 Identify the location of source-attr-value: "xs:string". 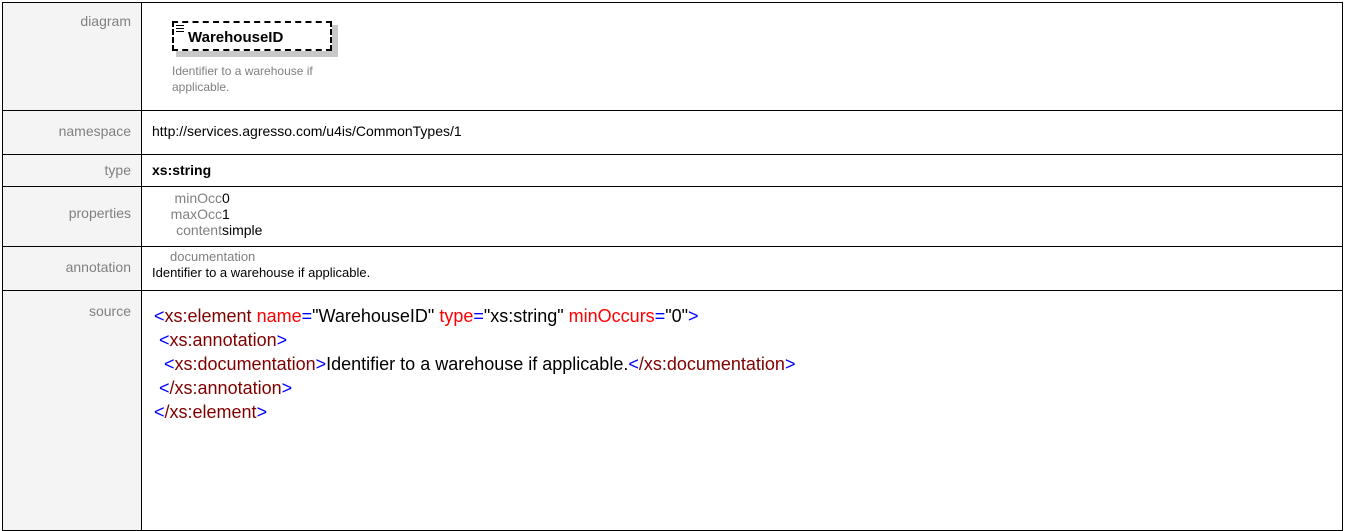
(523, 316).